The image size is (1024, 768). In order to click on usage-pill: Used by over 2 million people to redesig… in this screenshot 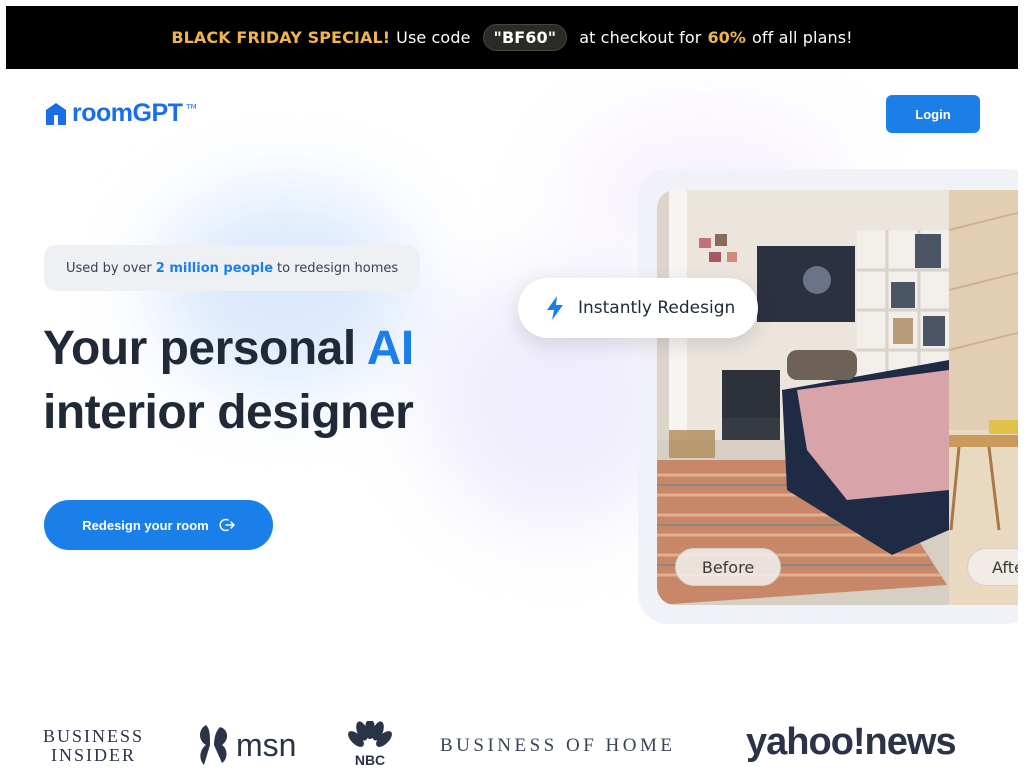, I will do `click(232, 268)`.